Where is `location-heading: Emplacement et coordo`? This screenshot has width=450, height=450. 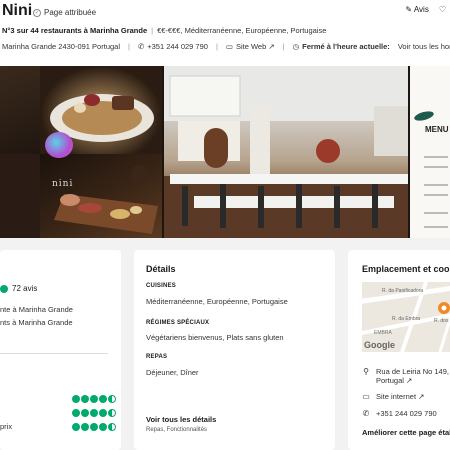
location-heading: Emplacement et coordo is located at coordinates (406, 269).